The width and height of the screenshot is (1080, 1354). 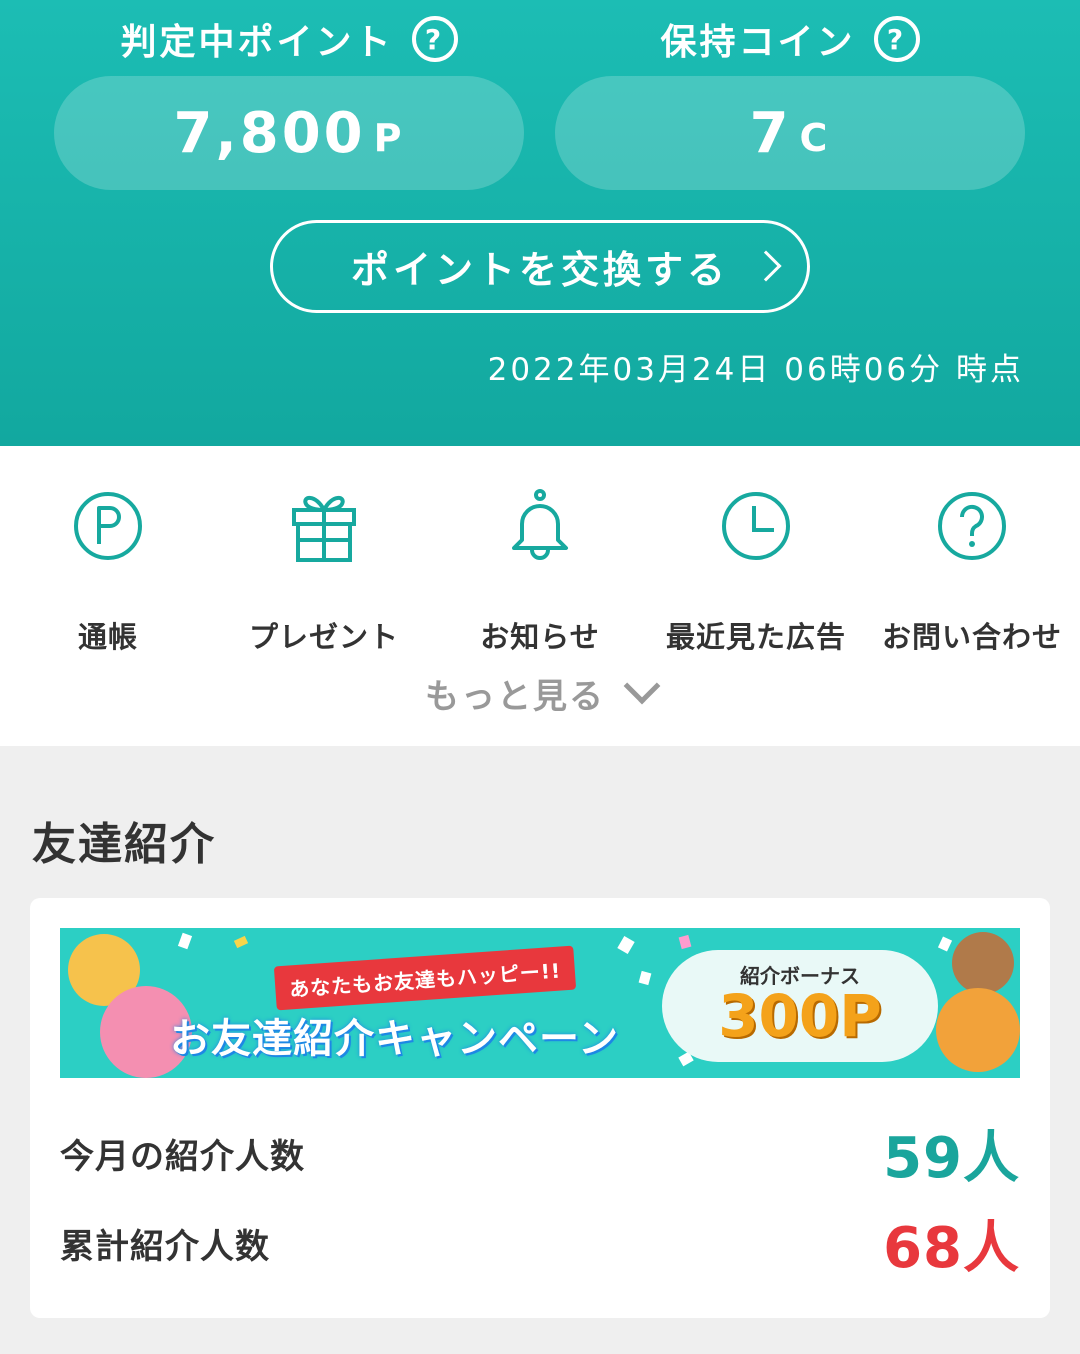 What do you see at coordinates (108, 571) in the screenshot?
I see `menu-item-passbook: 通帳` at bounding box center [108, 571].